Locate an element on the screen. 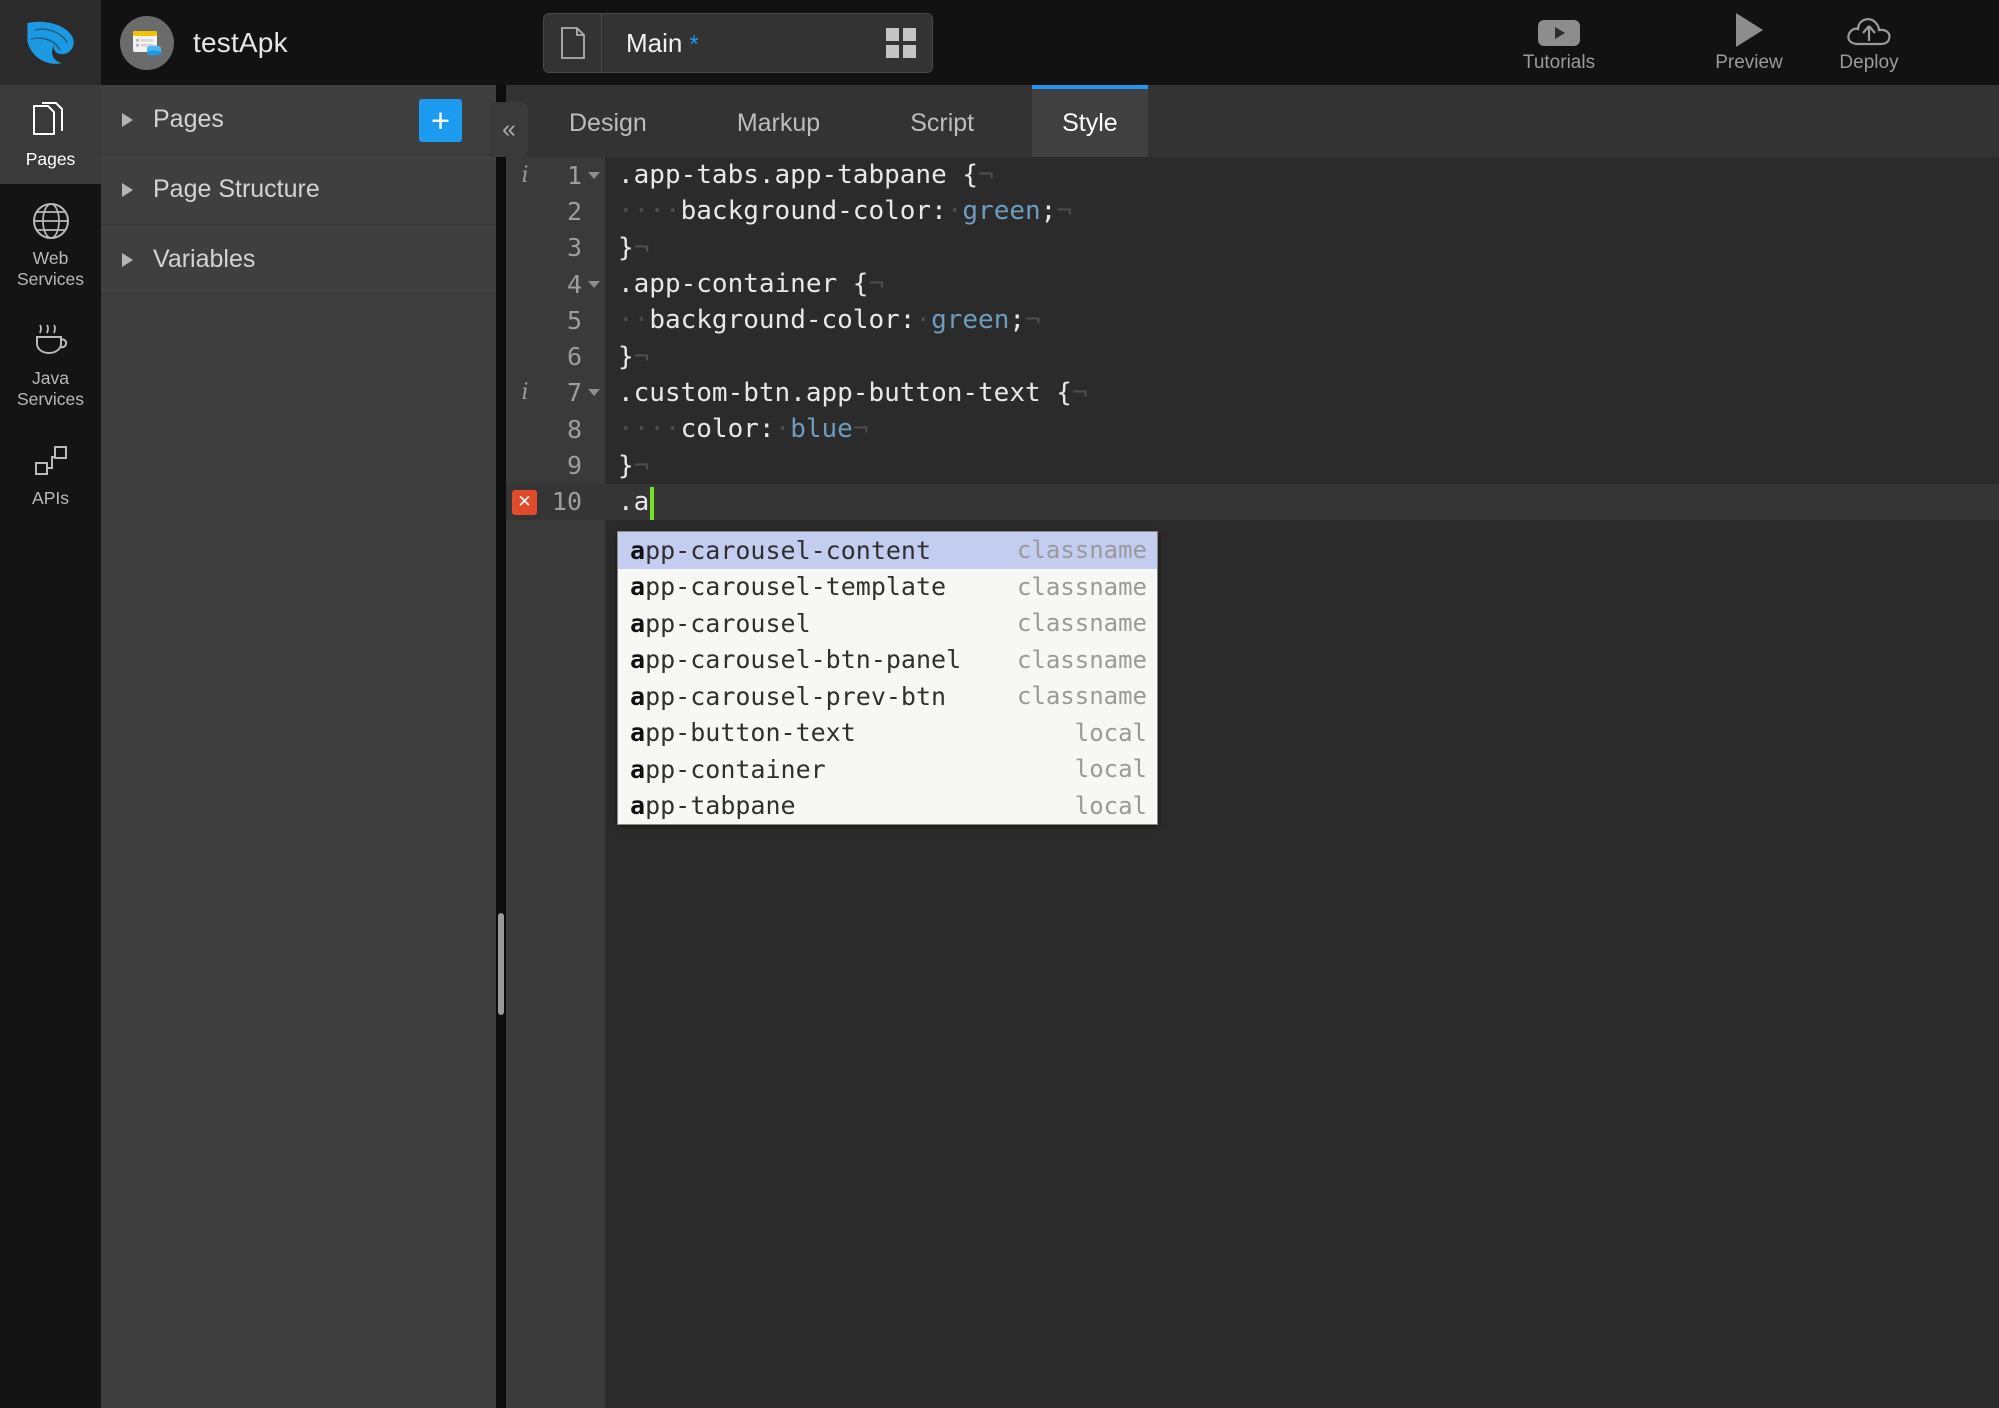 This screenshot has height=1408, width=1999. add-page-button: + is located at coordinates (440, 120).